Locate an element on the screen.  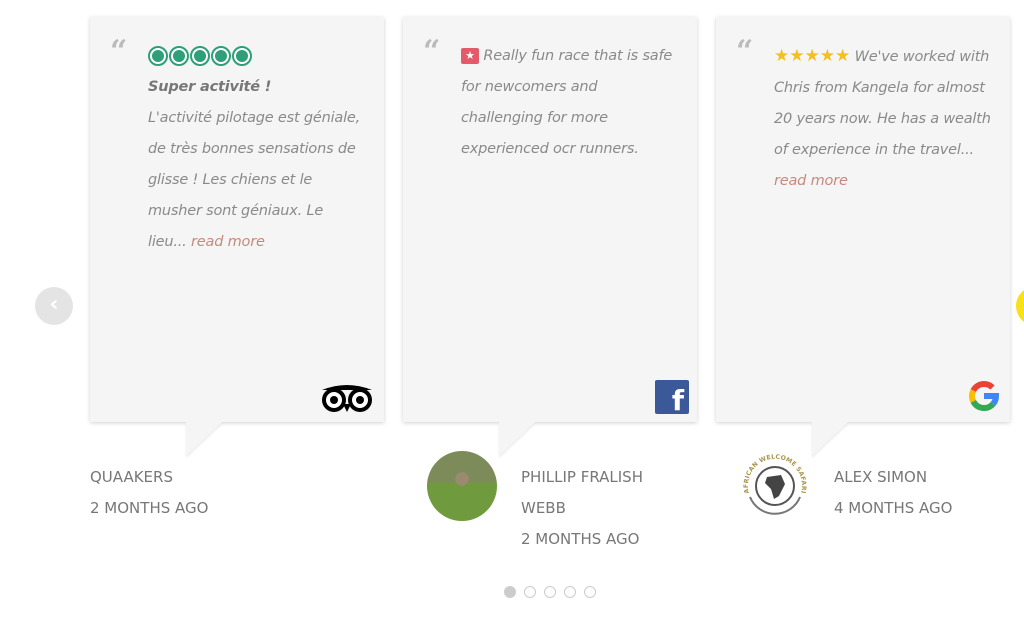
avatar: AFRICAN WELCOME SAFARIS is located at coordinates (775, 486).